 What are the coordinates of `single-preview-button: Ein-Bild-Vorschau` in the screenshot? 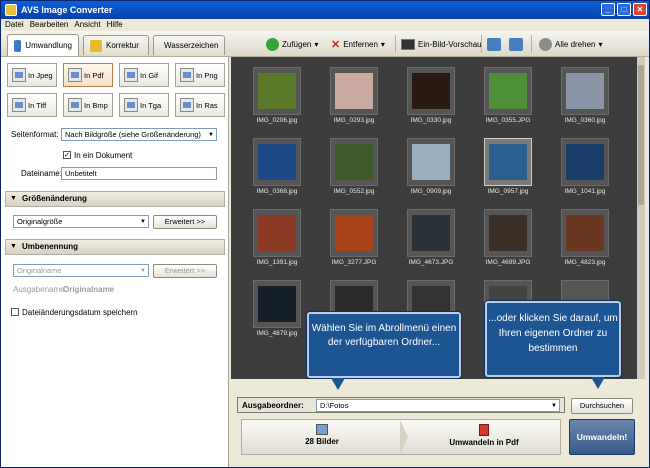 It's located at (441, 44).